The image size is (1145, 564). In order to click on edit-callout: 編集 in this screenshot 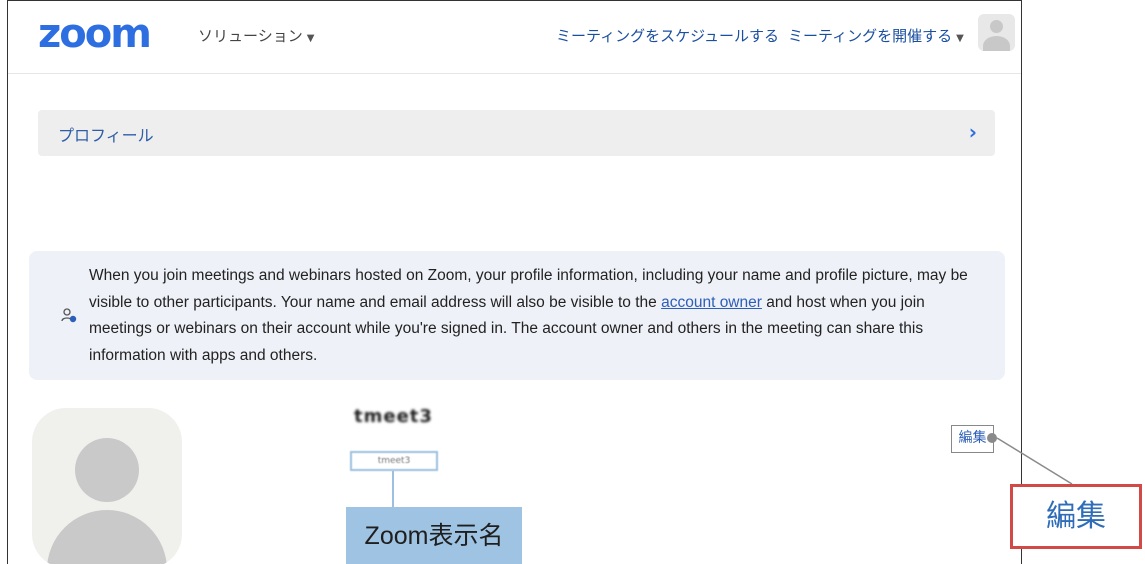, I will do `click(1076, 516)`.